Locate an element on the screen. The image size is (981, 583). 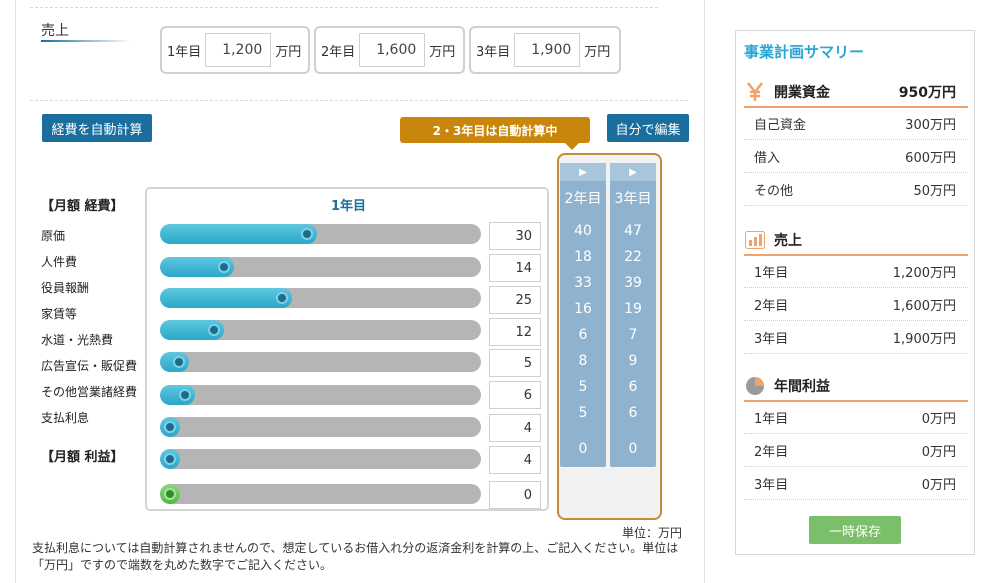
year2-expand-icon: ▶ is located at coordinates (583, 172).